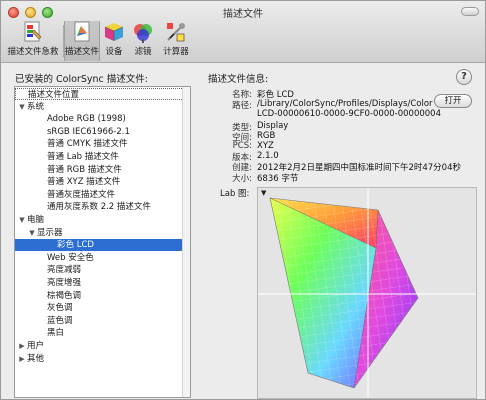 The width and height of the screenshot is (486, 400). I want to click on toolbar-profiles-button: 描述文件, so click(82, 41).